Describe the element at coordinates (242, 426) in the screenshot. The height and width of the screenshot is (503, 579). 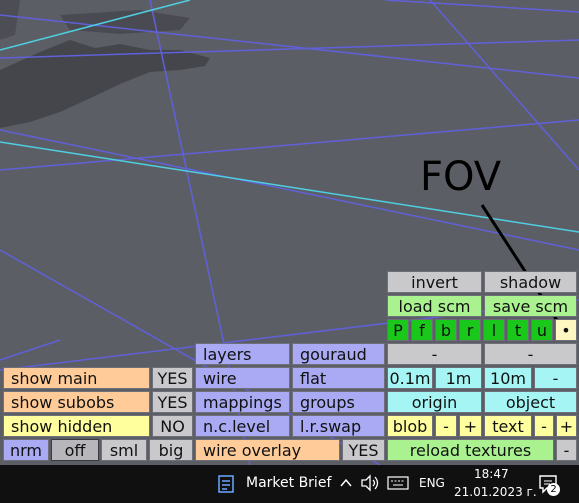
I see `nc-level-button: n.c.level` at that location.